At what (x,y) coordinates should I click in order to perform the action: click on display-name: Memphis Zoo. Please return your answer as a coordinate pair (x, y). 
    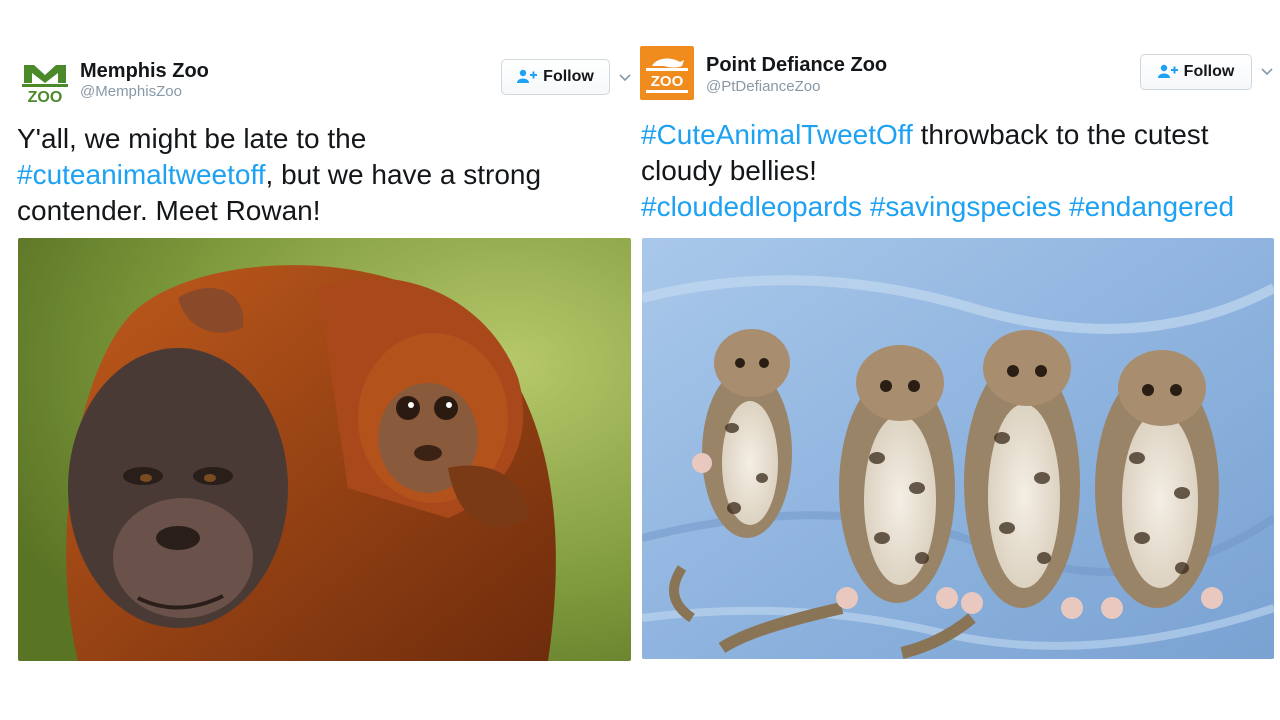
    Looking at the image, I should click on (144, 71).